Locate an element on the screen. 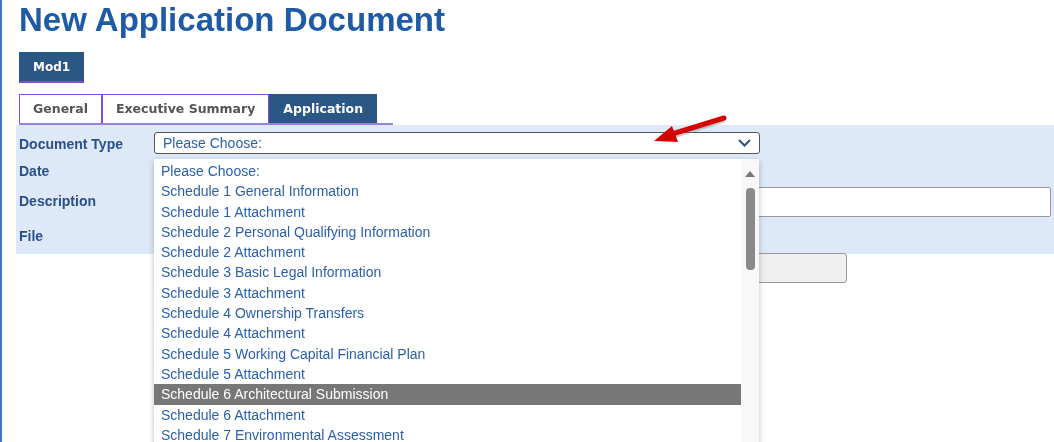  dropdown-option: Schedule 6 Attachment is located at coordinates (447, 414).